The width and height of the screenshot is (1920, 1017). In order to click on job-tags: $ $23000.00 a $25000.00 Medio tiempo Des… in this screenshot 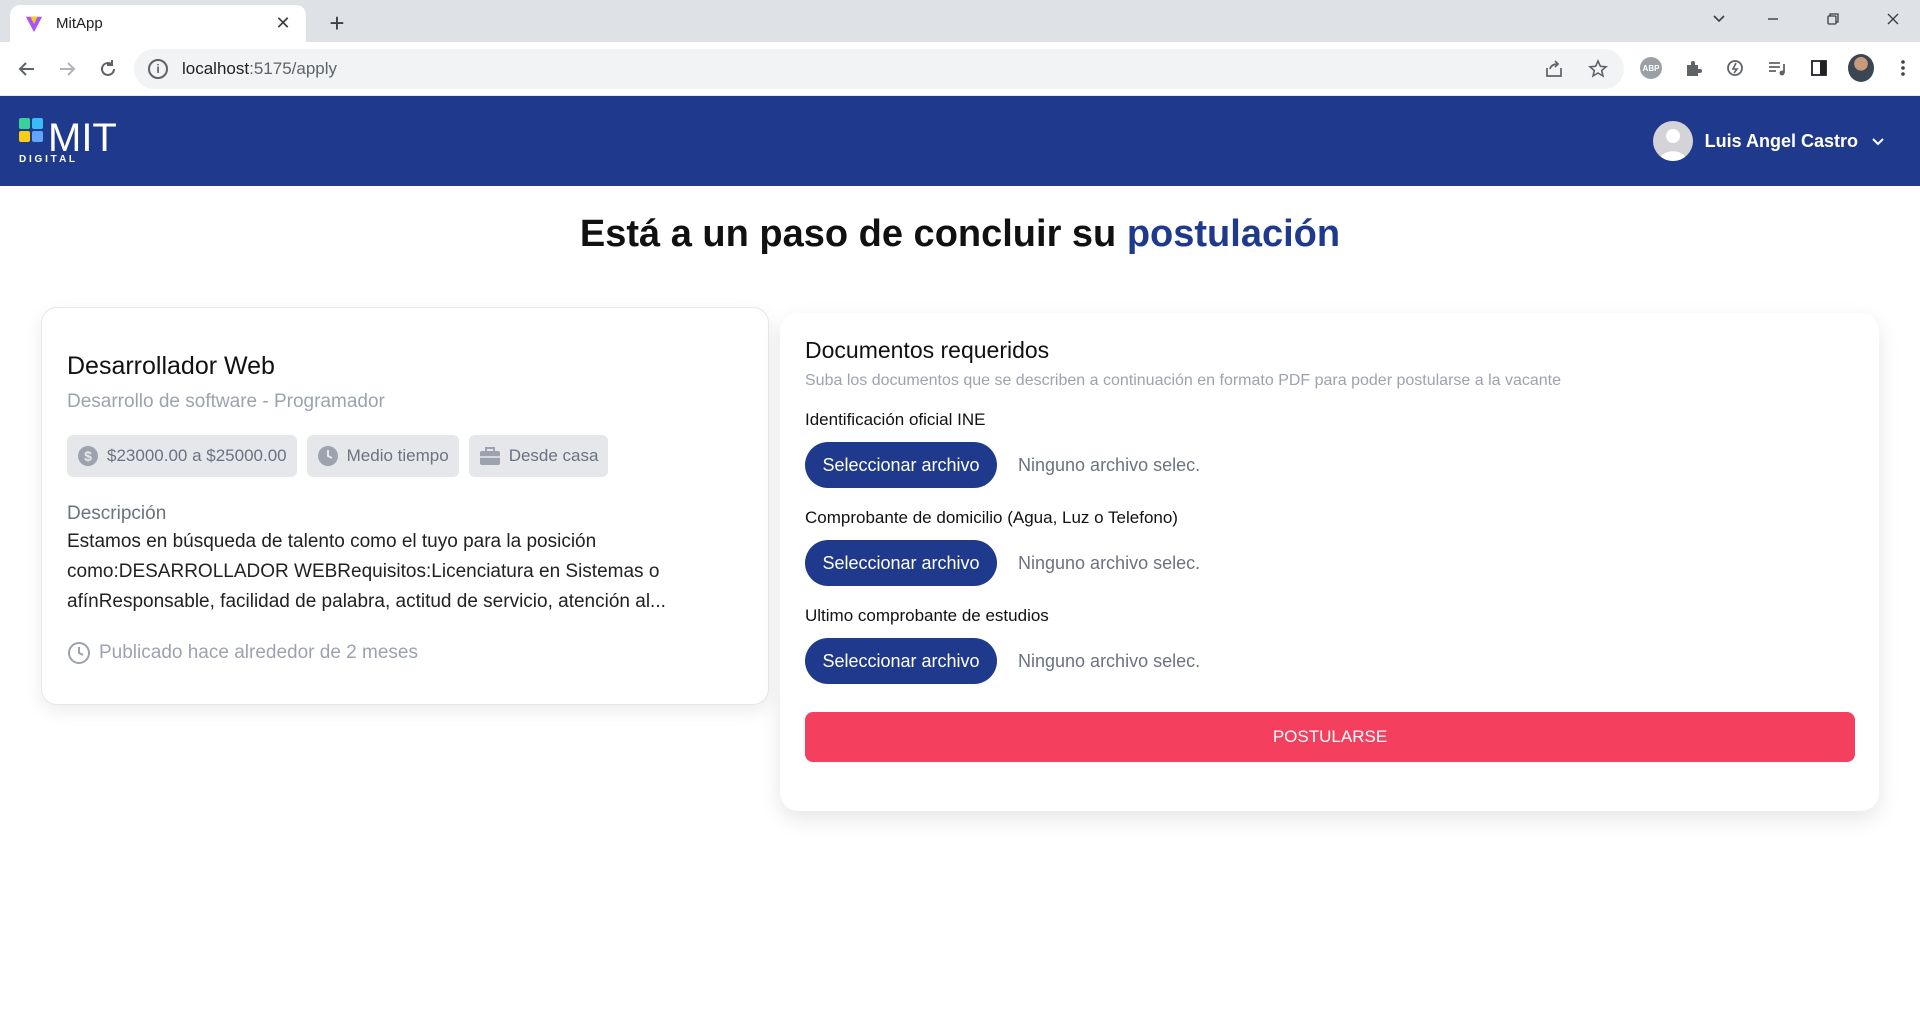, I will do `click(405, 456)`.